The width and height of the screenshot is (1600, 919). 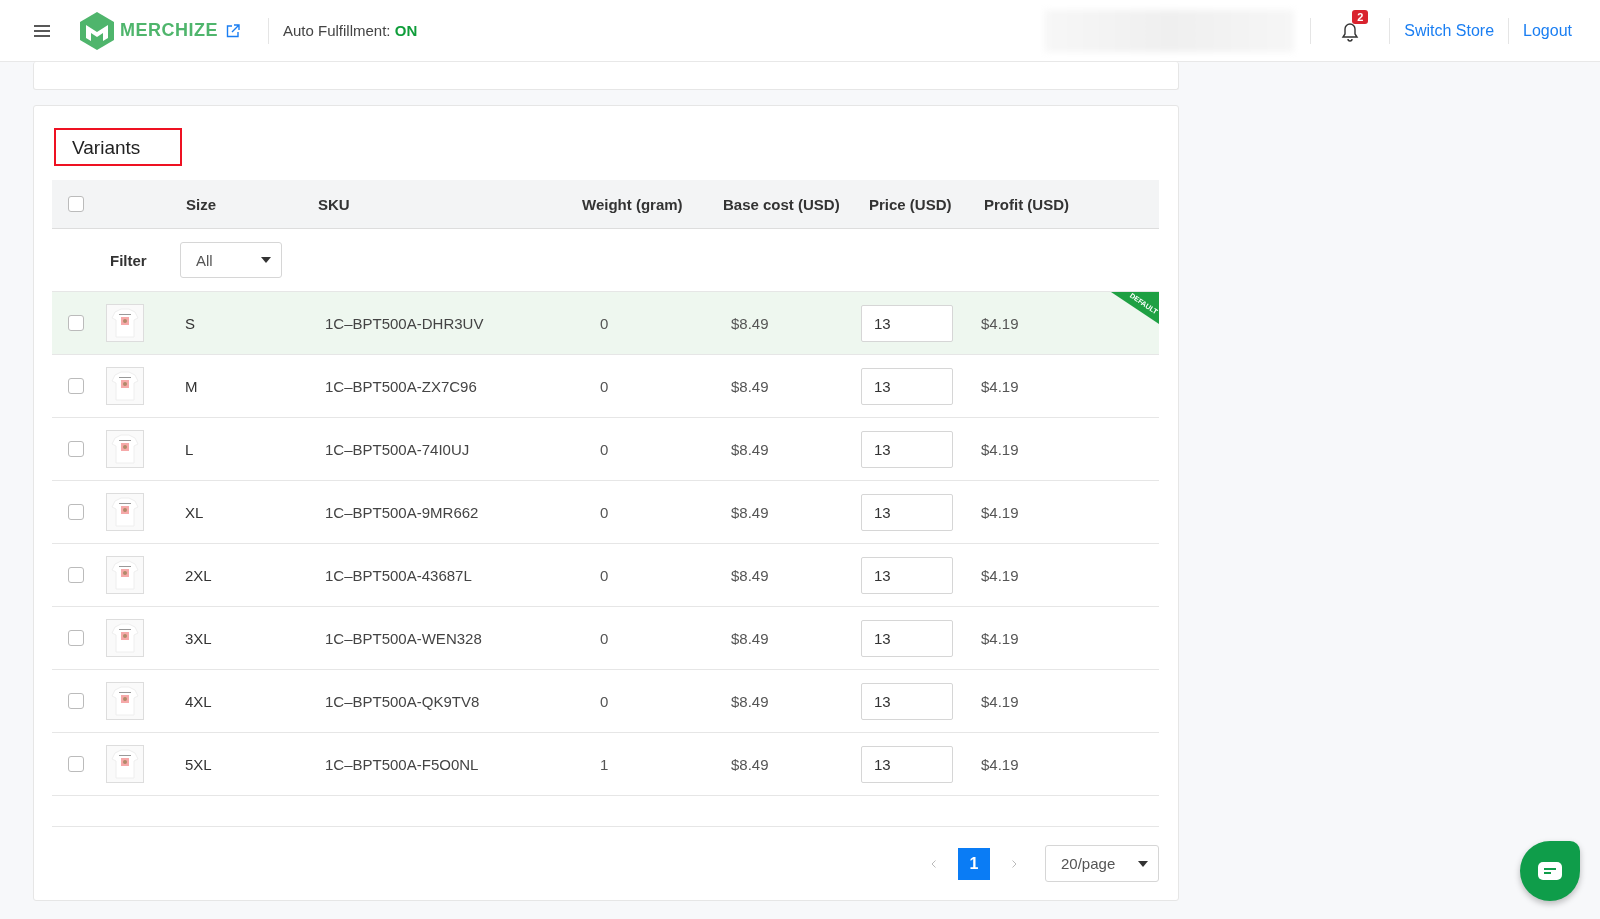 I want to click on header-link: Switch Store, so click(x=1449, y=30).